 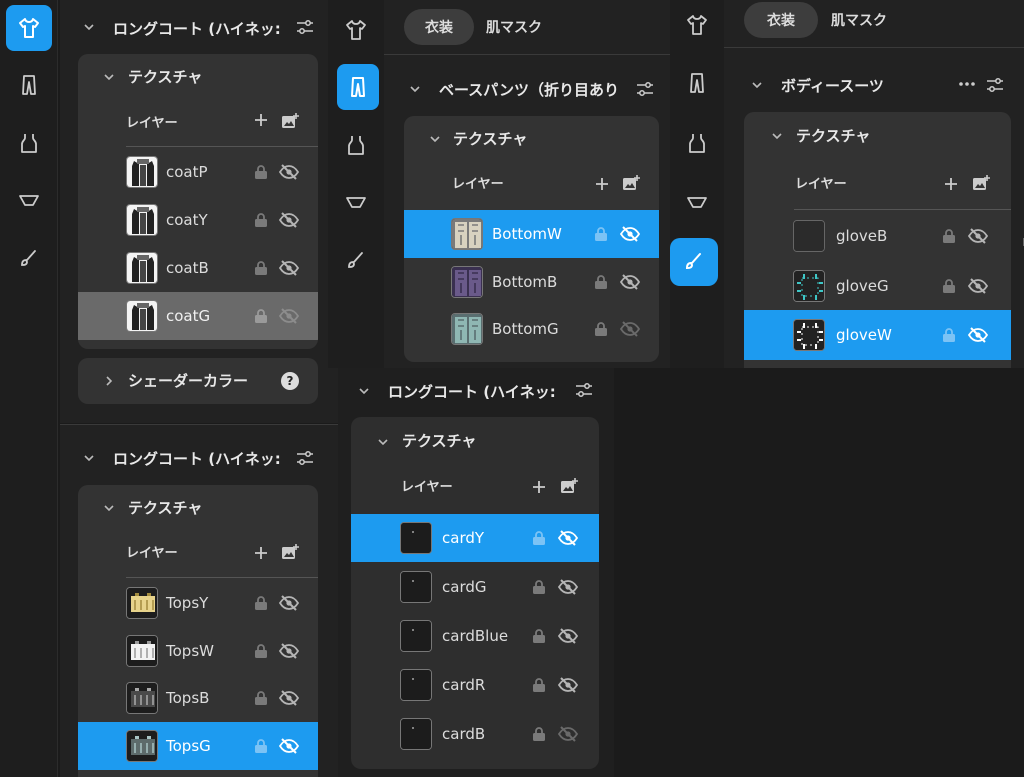 What do you see at coordinates (198, 381) in the screenshot?
I see `shader-color-card: シェーダーカラー ?` at bounding box center [198, 381].